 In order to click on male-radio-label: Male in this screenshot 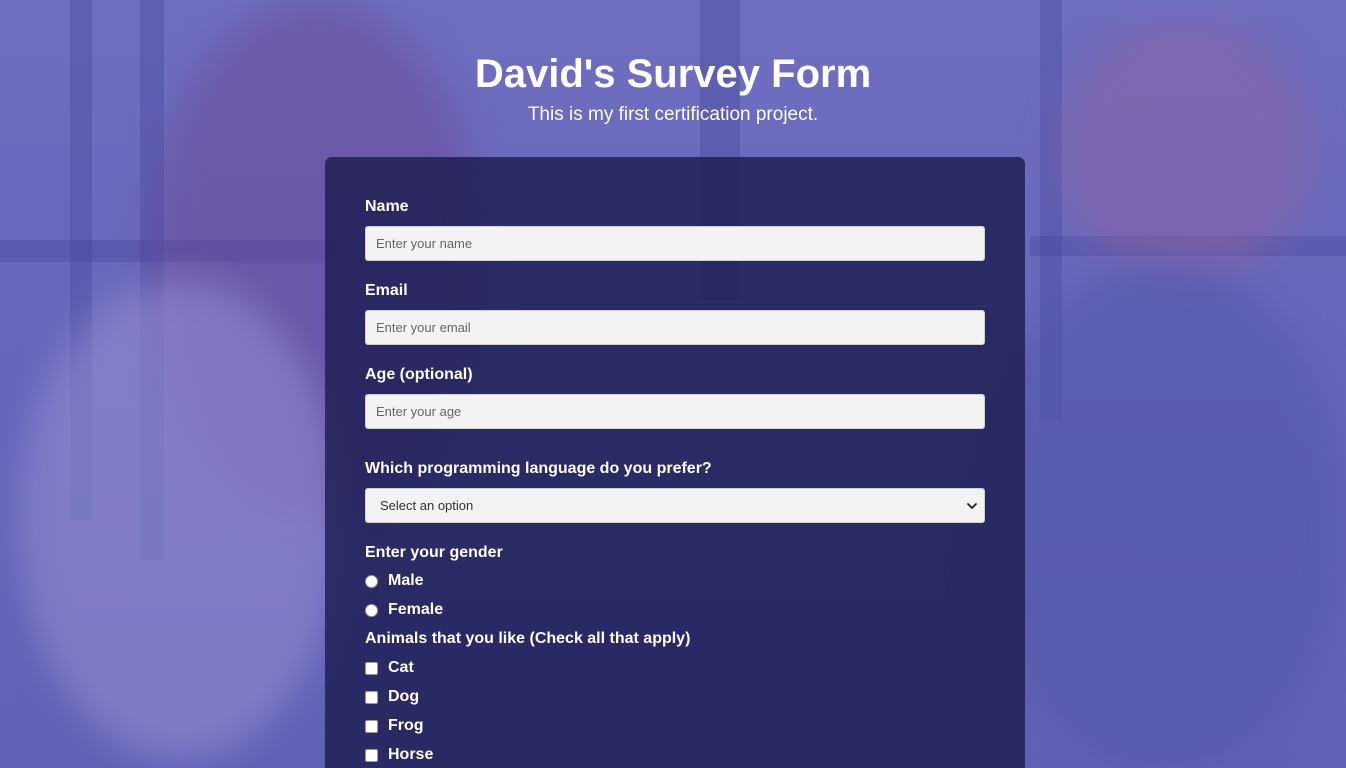, I will do `click(406, 580)`.